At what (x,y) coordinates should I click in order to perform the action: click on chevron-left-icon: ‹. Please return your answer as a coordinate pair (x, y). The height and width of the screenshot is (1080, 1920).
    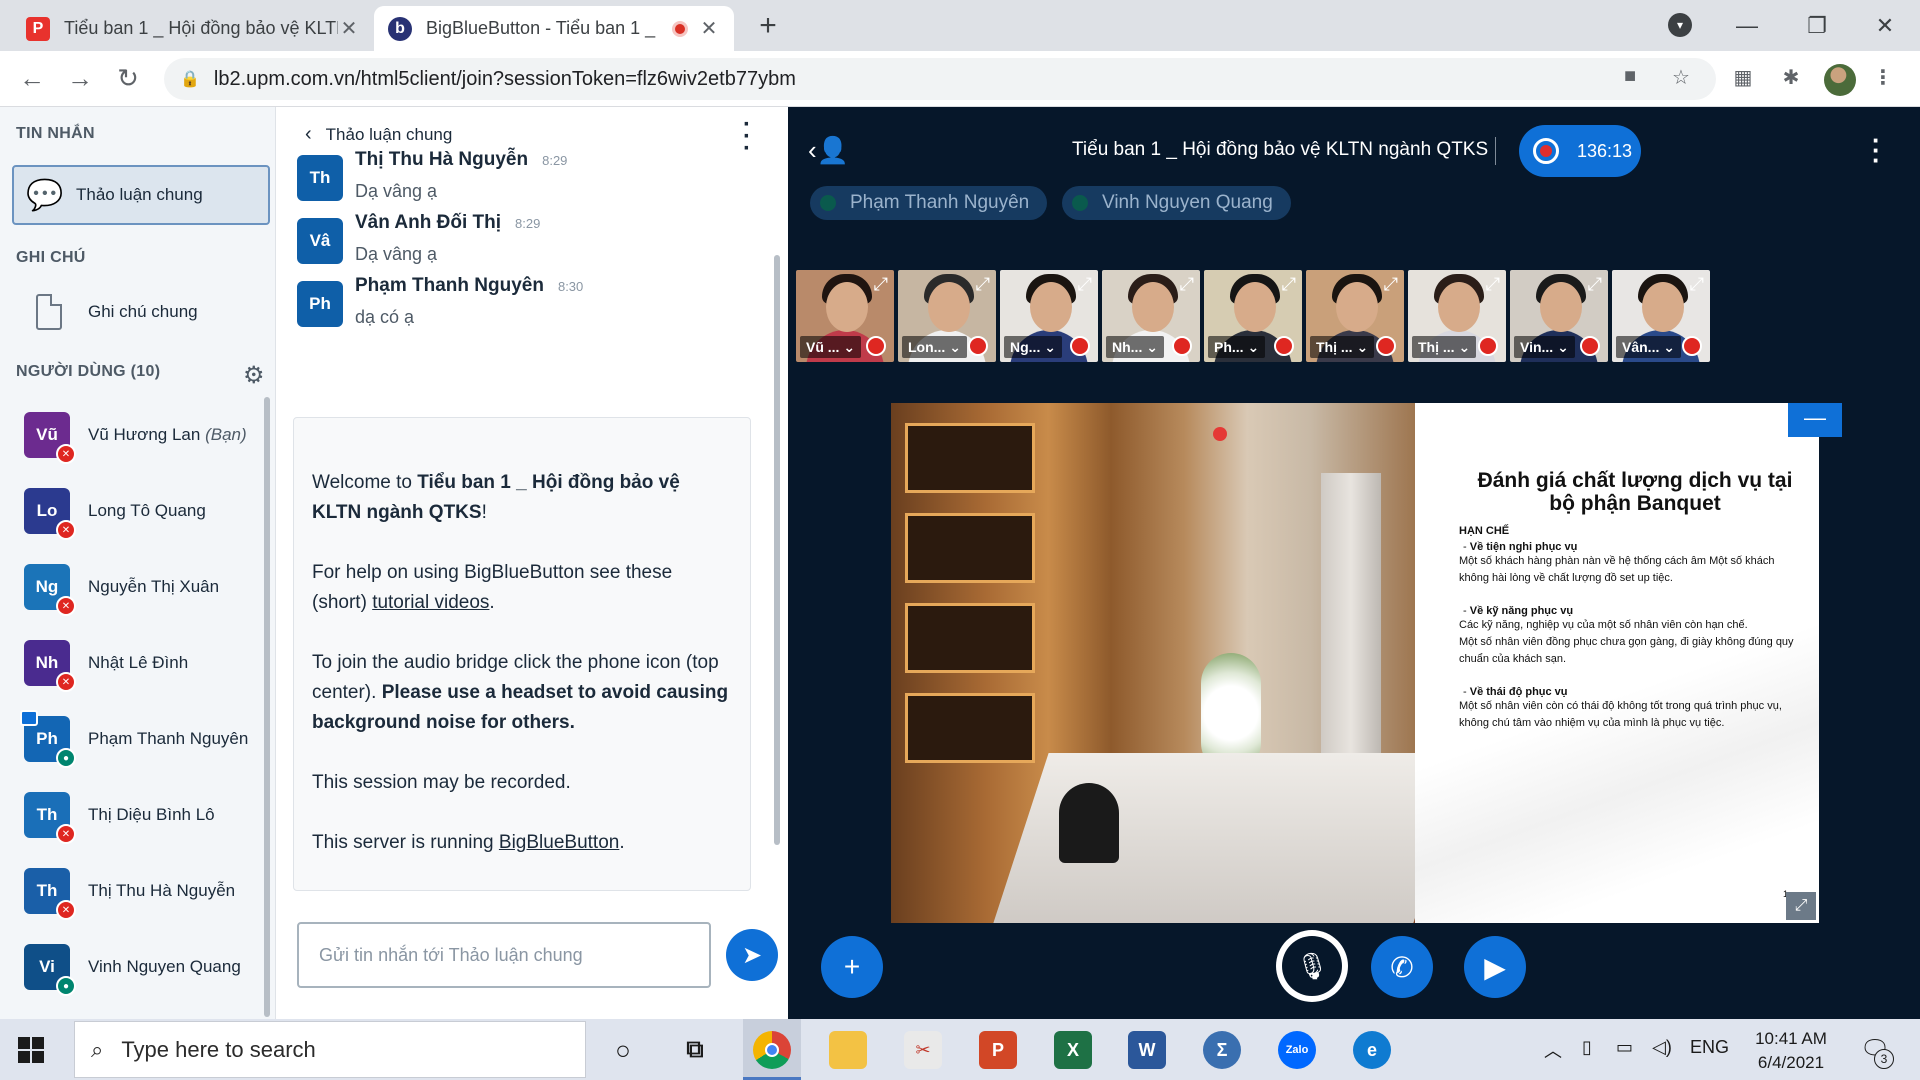
    Looking at the image, I should click on (308, 134).